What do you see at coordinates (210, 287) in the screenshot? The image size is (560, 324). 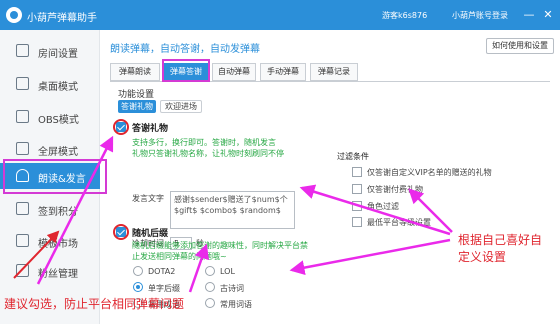 I see `radio-poetry` at bounding box center [210, 287].